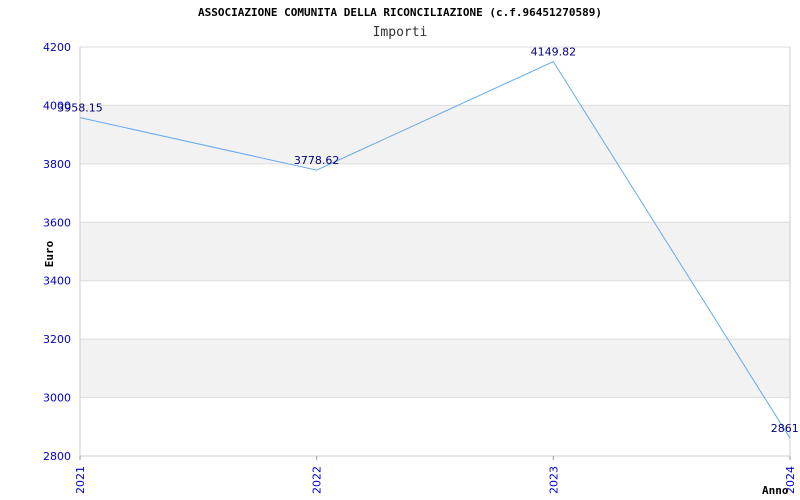 The width and height of the screenshot is (800, 500). I want to click on x-tick-label: 2023, so click(553, 480).